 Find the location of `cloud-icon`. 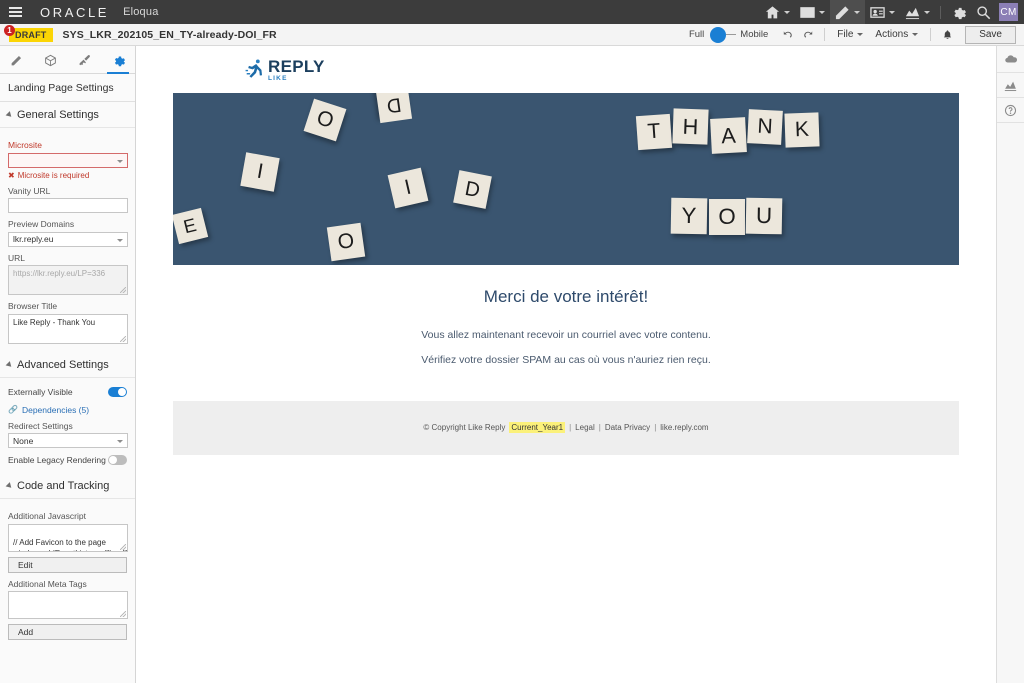

cloud-icon is located at coordinates (1010, 59).